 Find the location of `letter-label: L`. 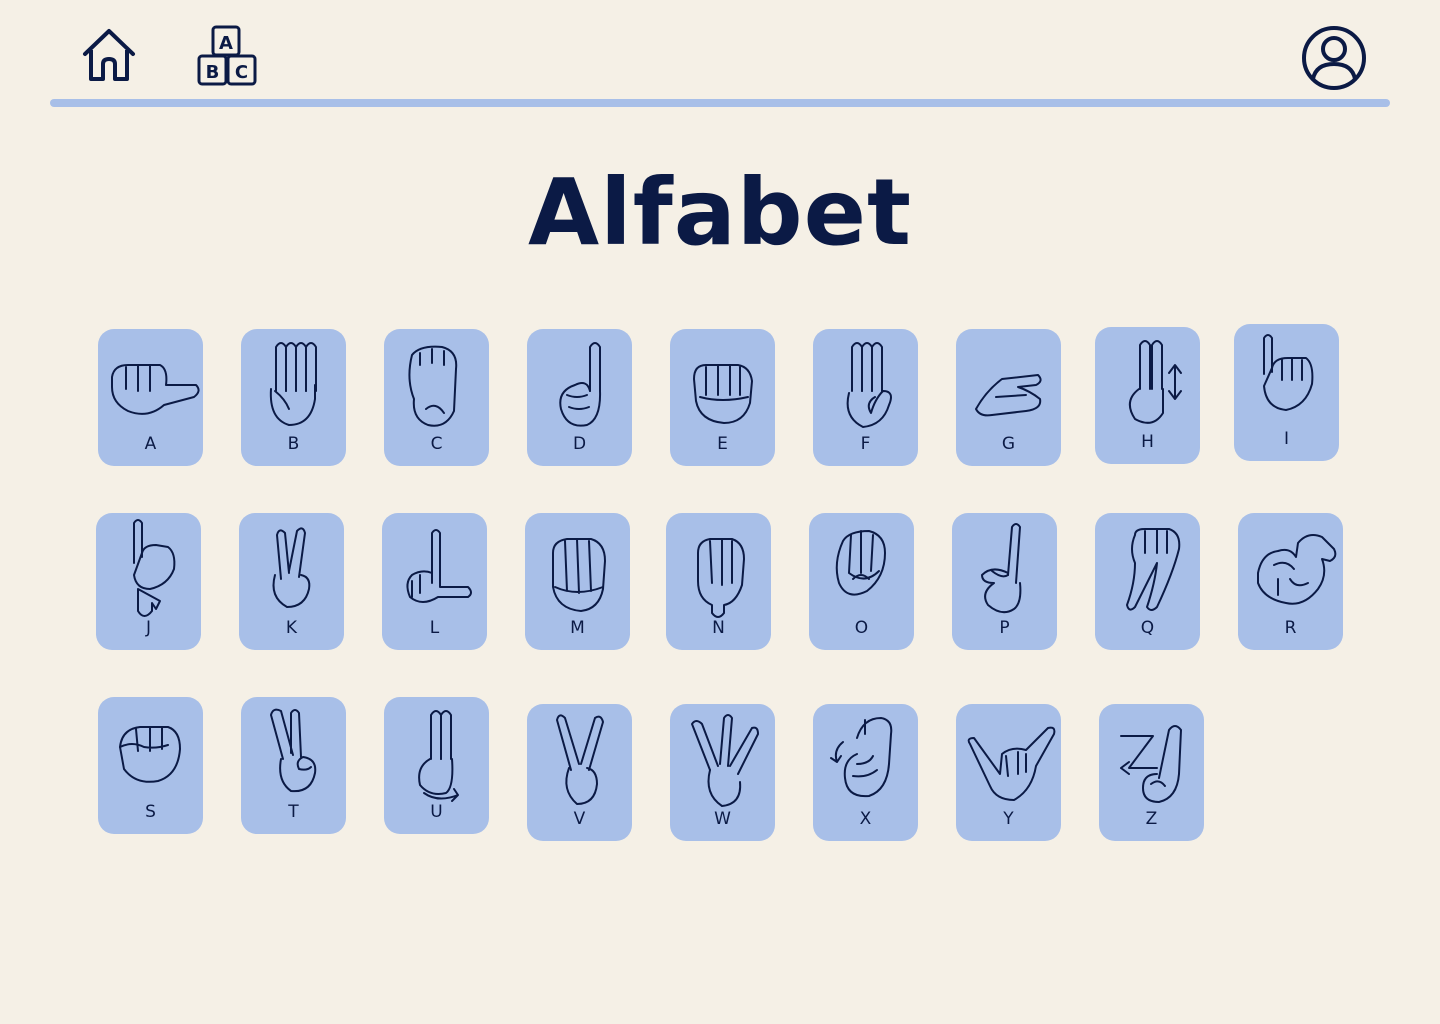

letter-label: L is located at coordinates (434, 628).